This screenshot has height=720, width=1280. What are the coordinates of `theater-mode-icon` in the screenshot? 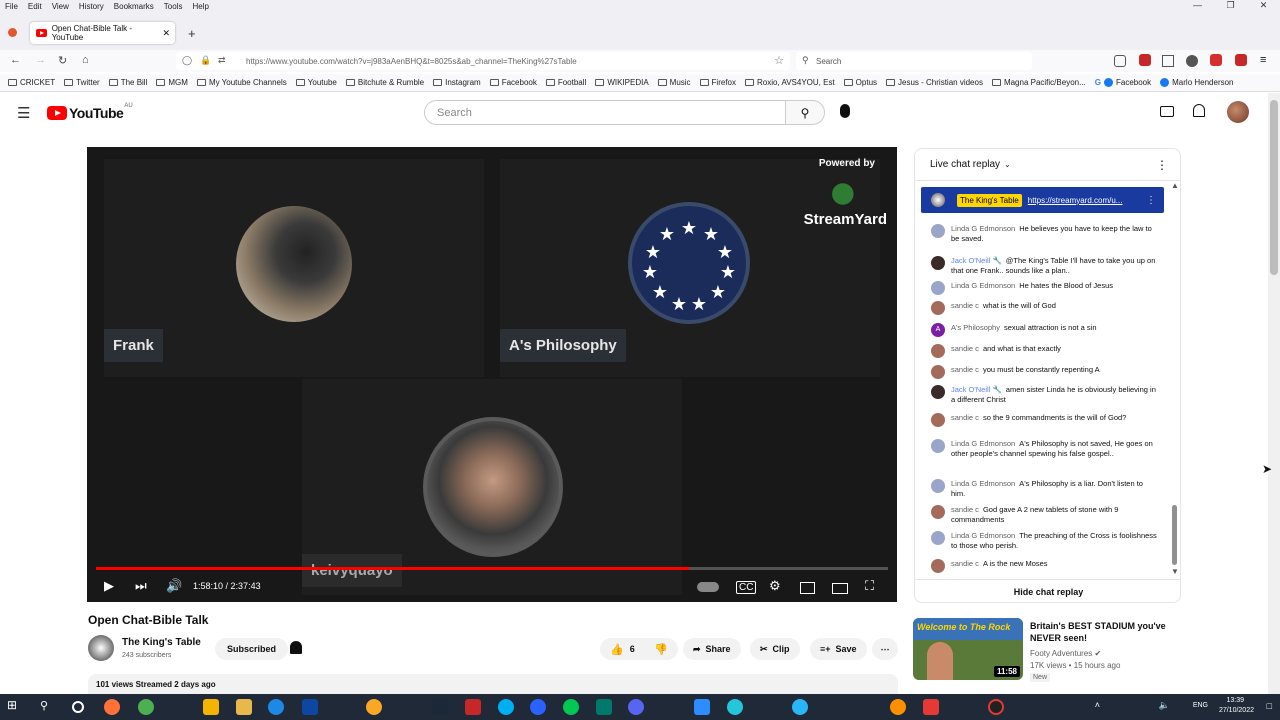 It's located at (840, 588).